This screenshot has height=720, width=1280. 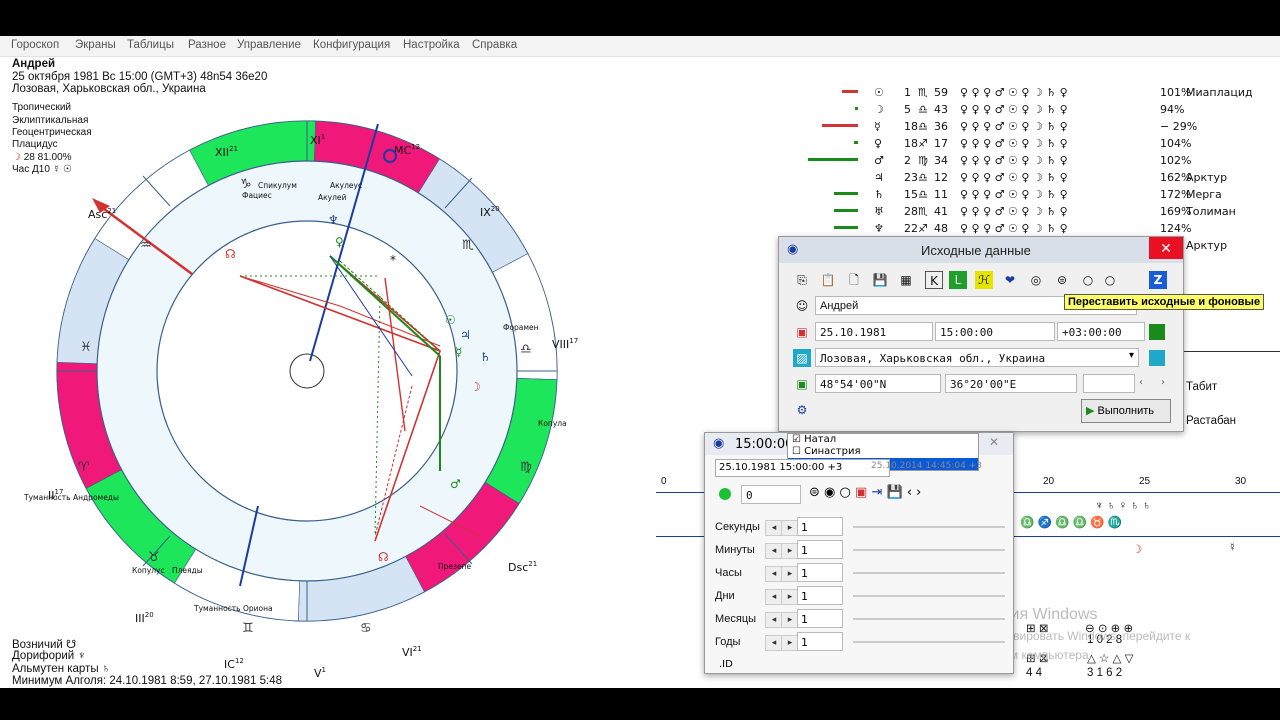 I want to click on time-field: 15:00:00, so click(x=995, y=331).